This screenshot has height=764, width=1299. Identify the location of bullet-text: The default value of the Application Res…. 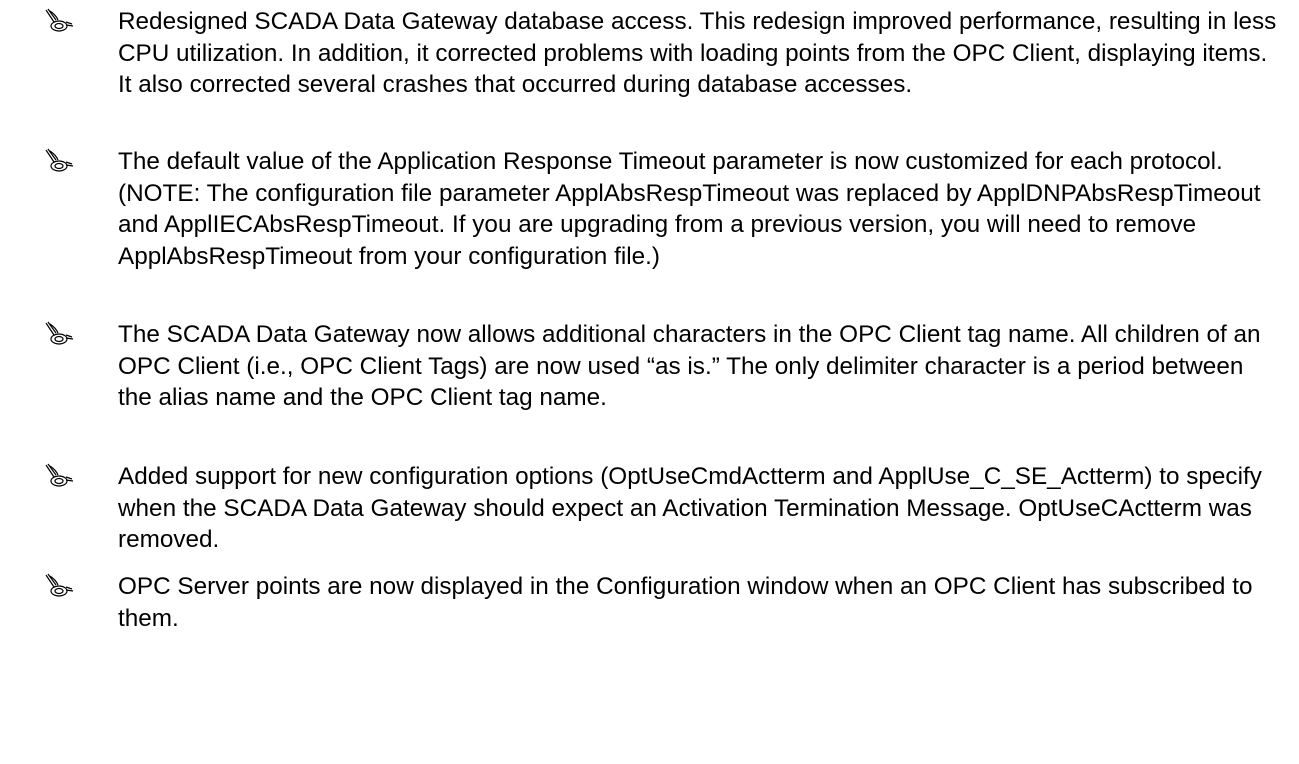
(689, 209).